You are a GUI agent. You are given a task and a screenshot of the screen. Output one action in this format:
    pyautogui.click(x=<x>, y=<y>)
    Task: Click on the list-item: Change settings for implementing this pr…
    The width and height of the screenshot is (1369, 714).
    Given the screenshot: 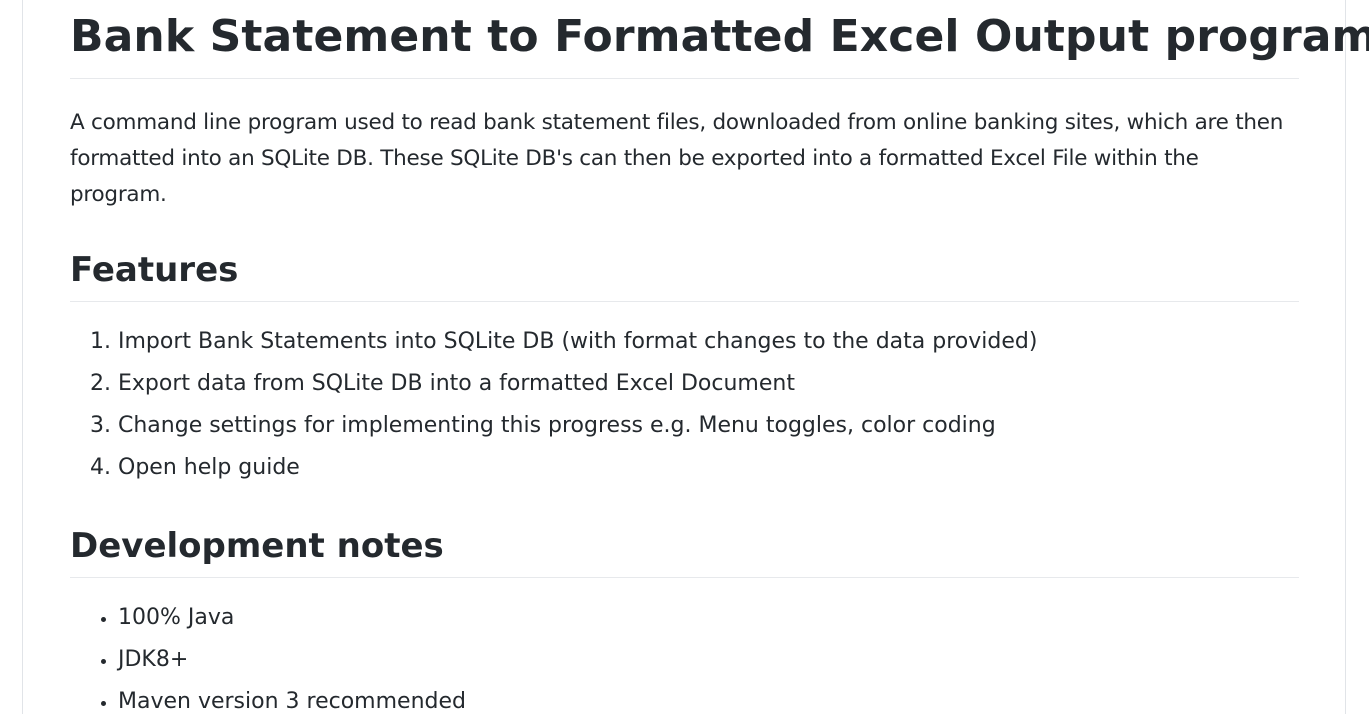 What is the action you would take?
    pyautogui.click(x=708, y=425)
    